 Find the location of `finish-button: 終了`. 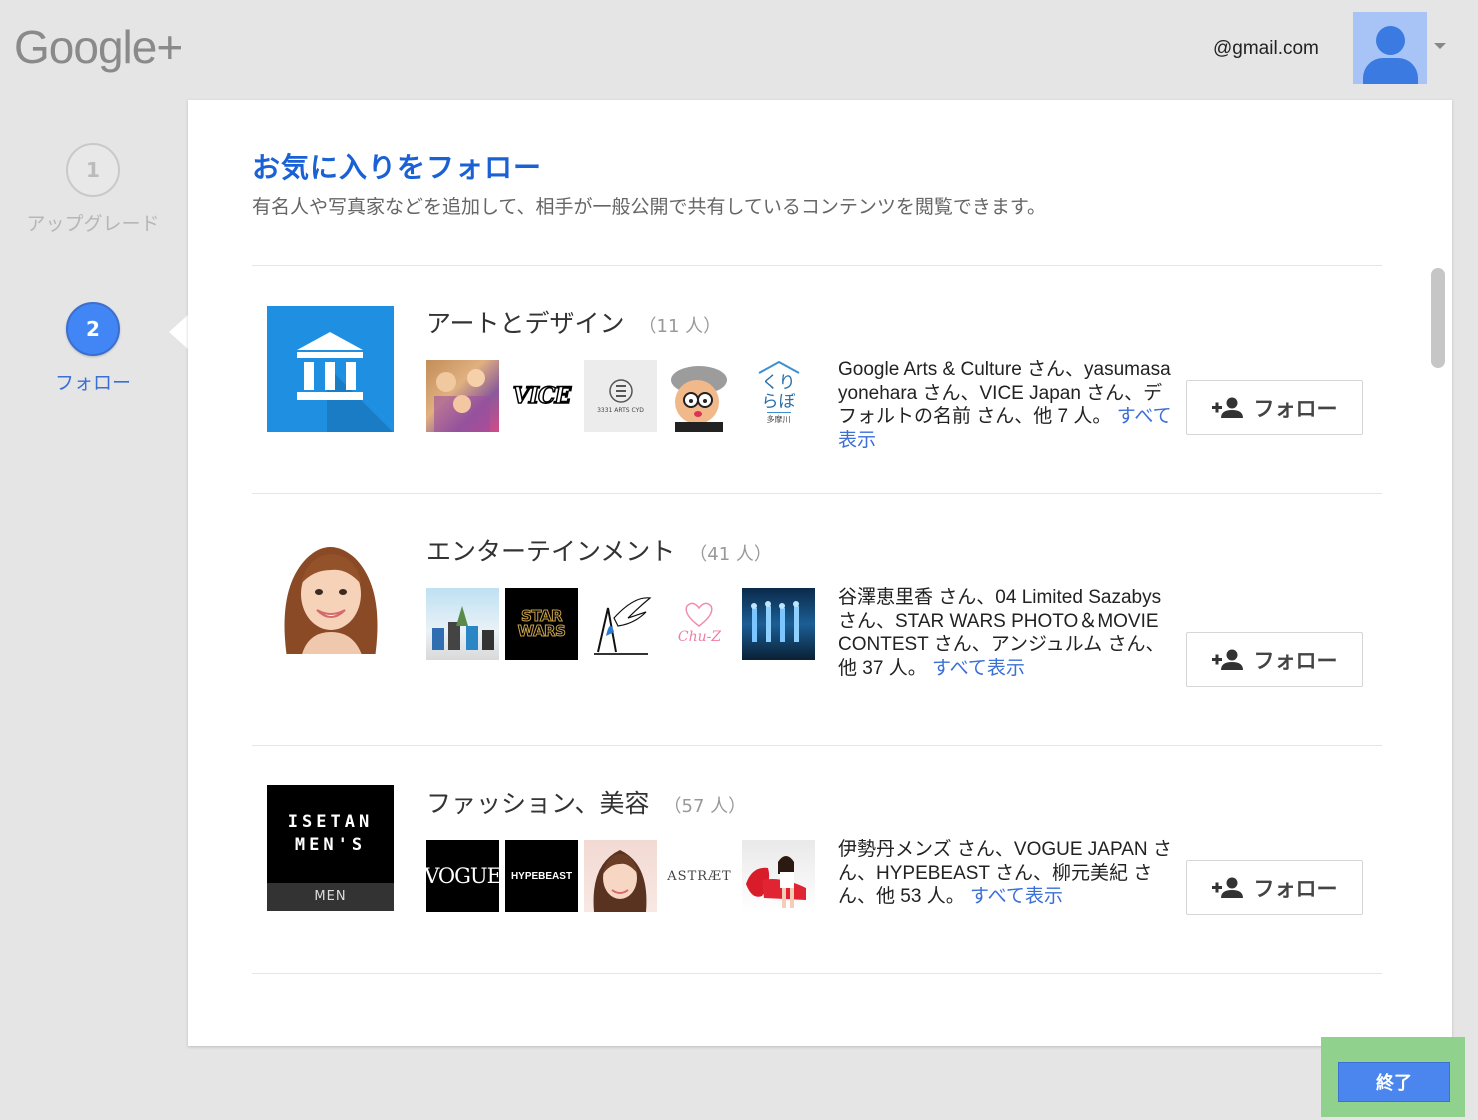

finish-button: 終了 is located at coordinates (1394, 1082).